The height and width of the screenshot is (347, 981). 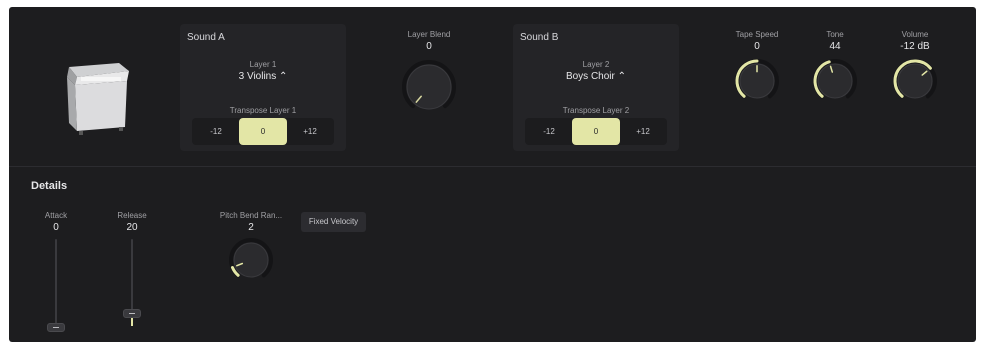 I want to click on release-slider-thumb, so click(x=132, y=313).